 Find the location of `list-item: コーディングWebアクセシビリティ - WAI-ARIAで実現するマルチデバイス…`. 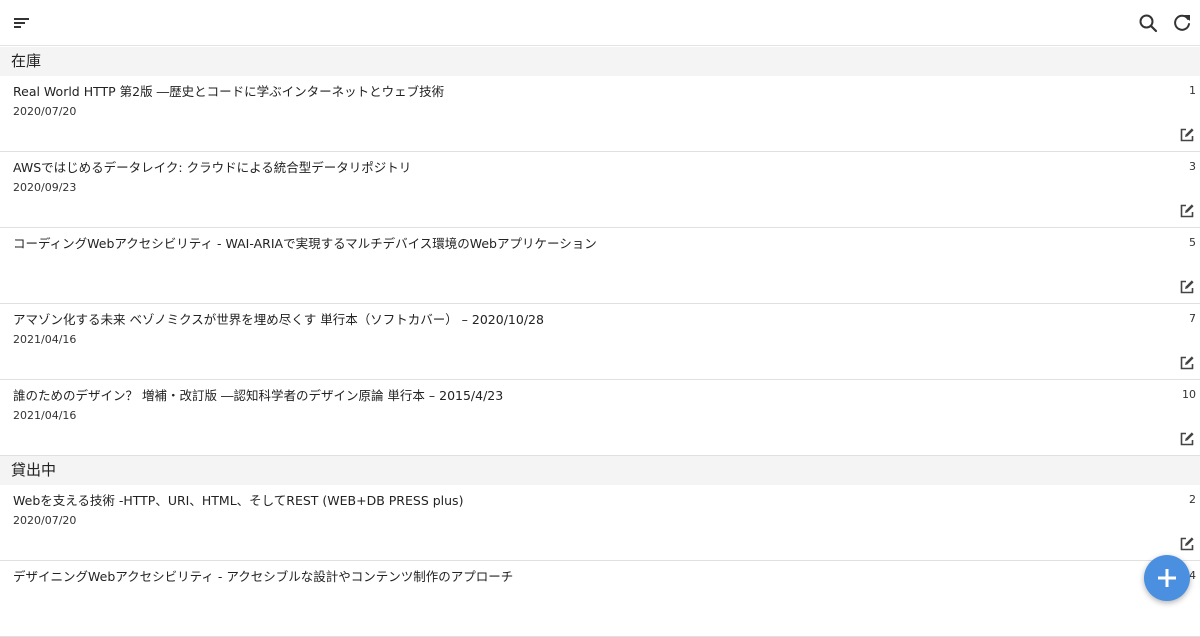

list-item: コーディングWebアクセシビリティ - WAI-ARIAで実現するマルチデバイス… is located at coordinates (600, 266).